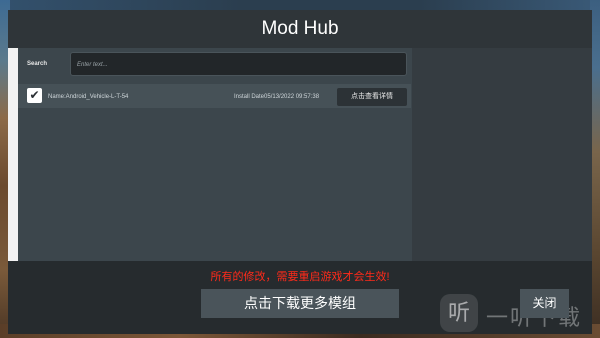 This screenshot has height=338, width=600. I want to click on mod-enabled-checkbox: ✔, so click(34, 95).